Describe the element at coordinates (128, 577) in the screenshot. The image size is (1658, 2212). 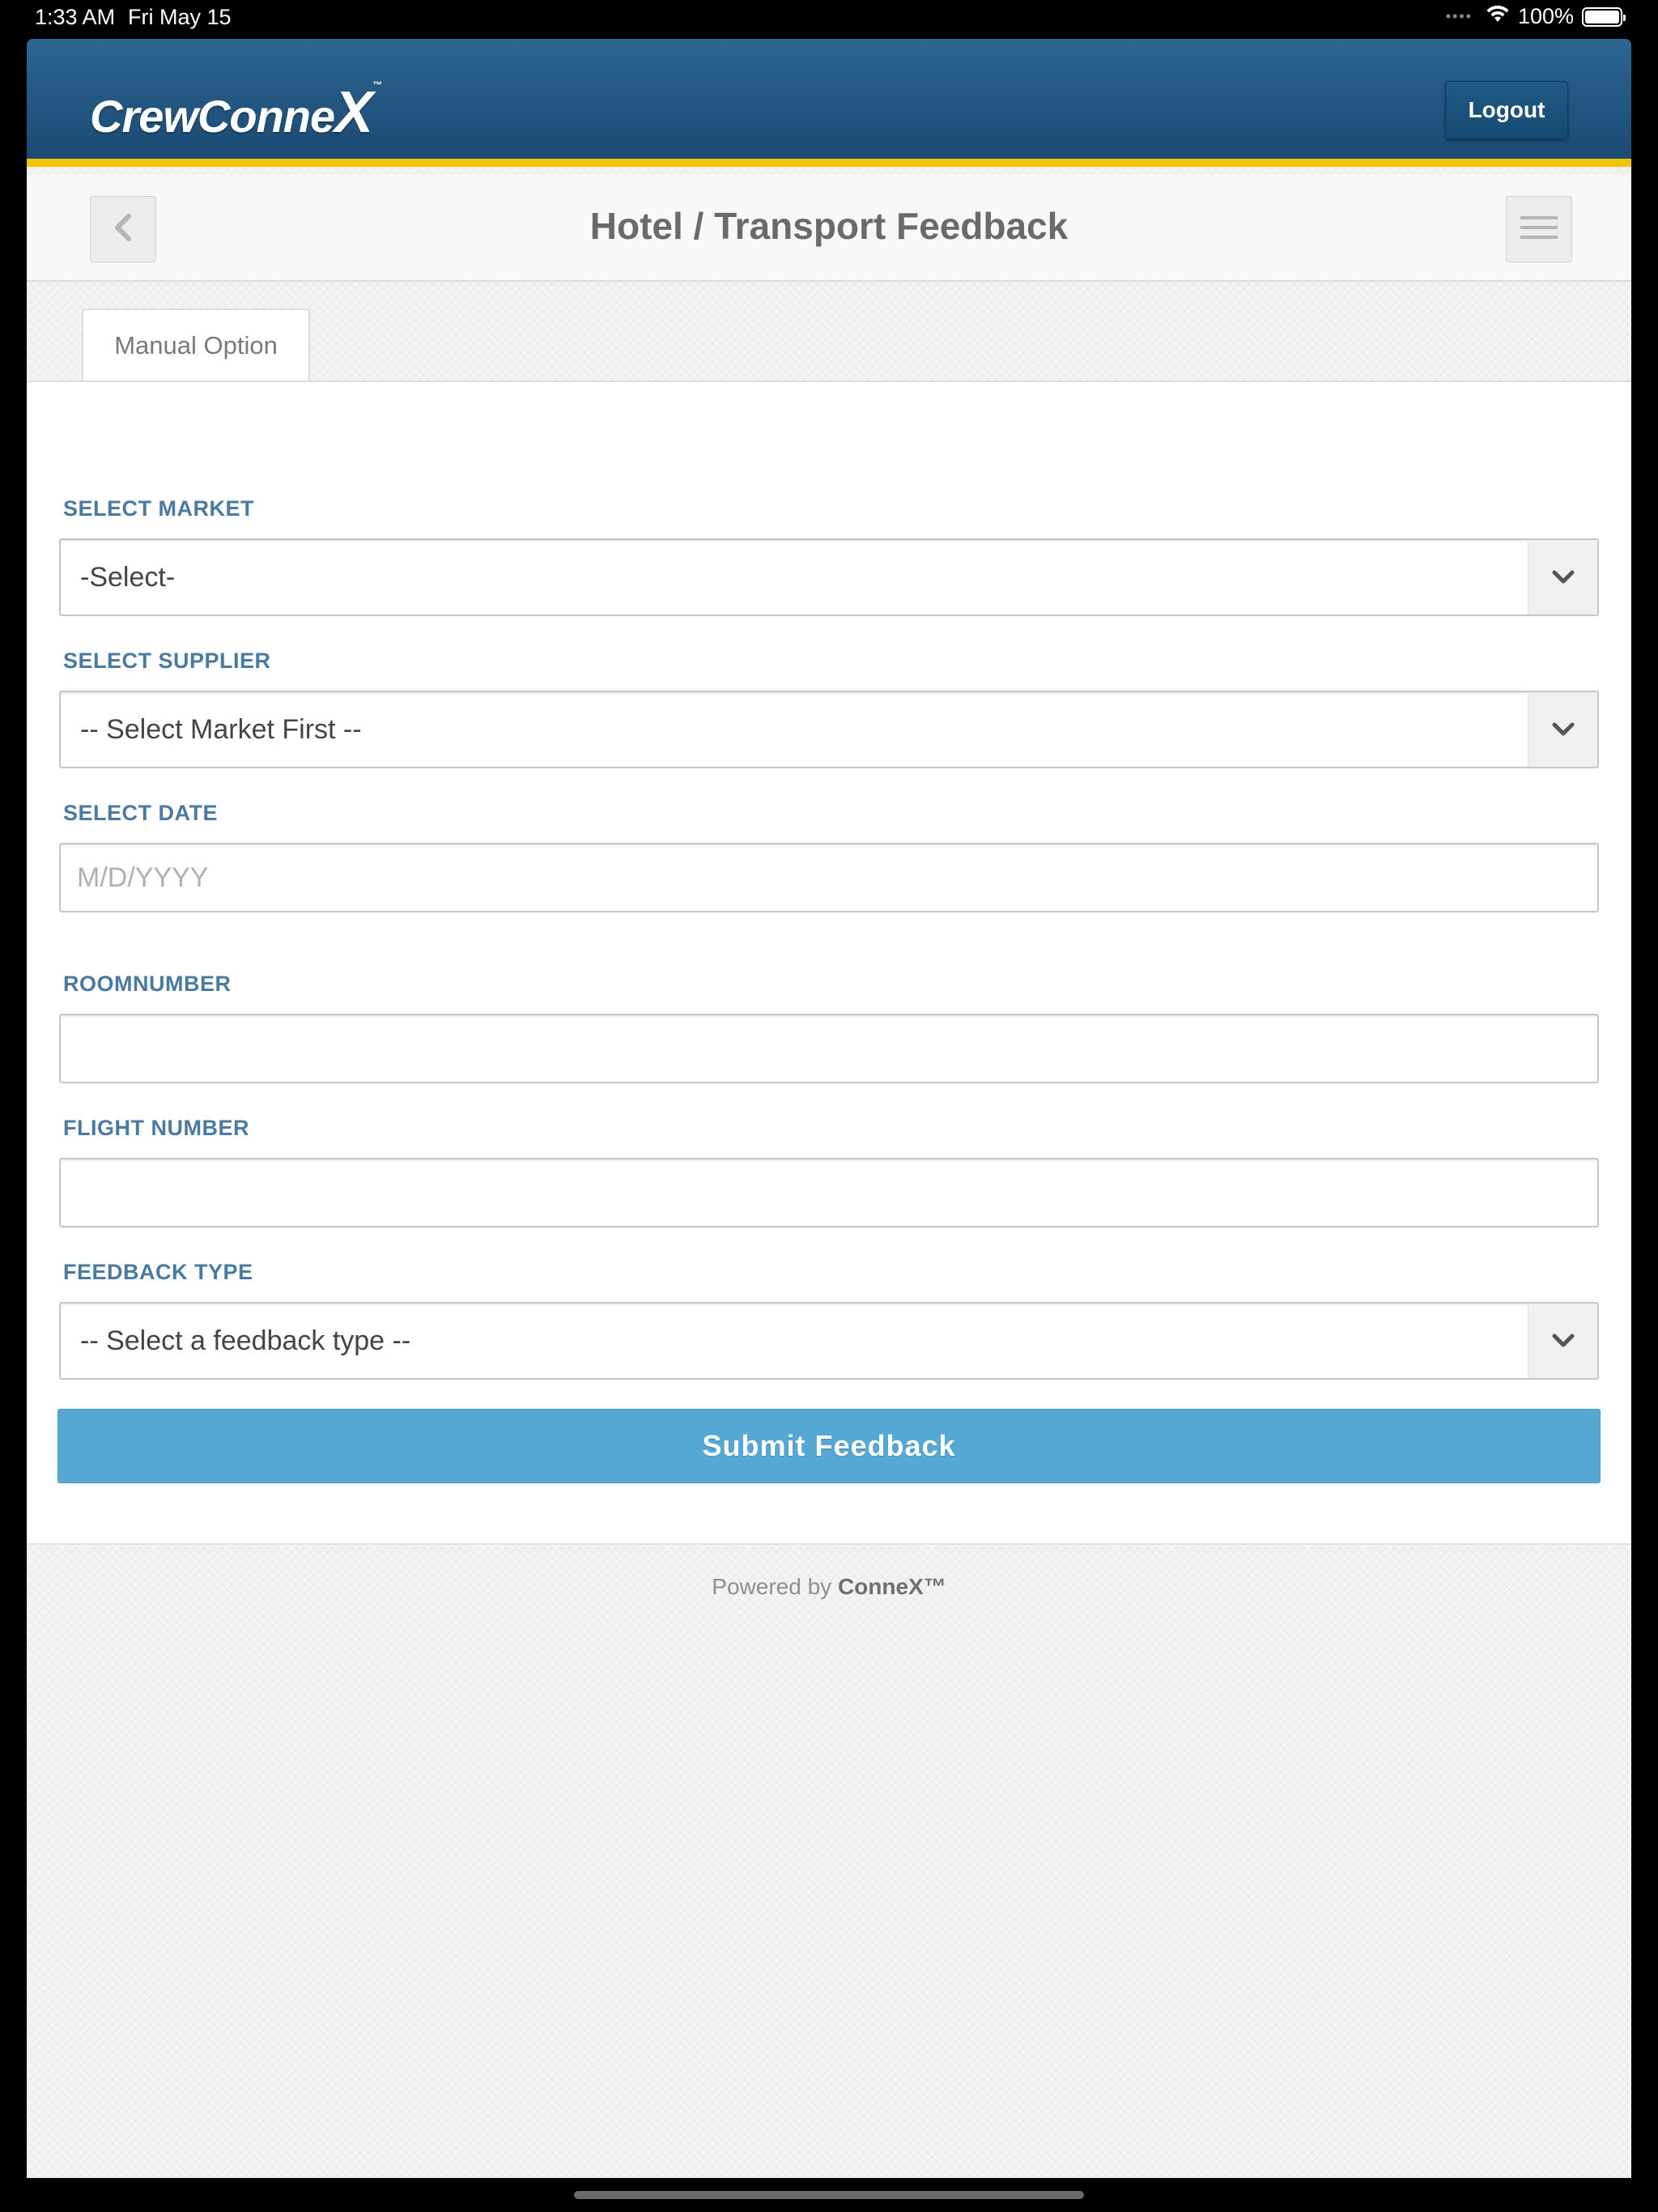
I see `select-market-value: -Select-` at that location.